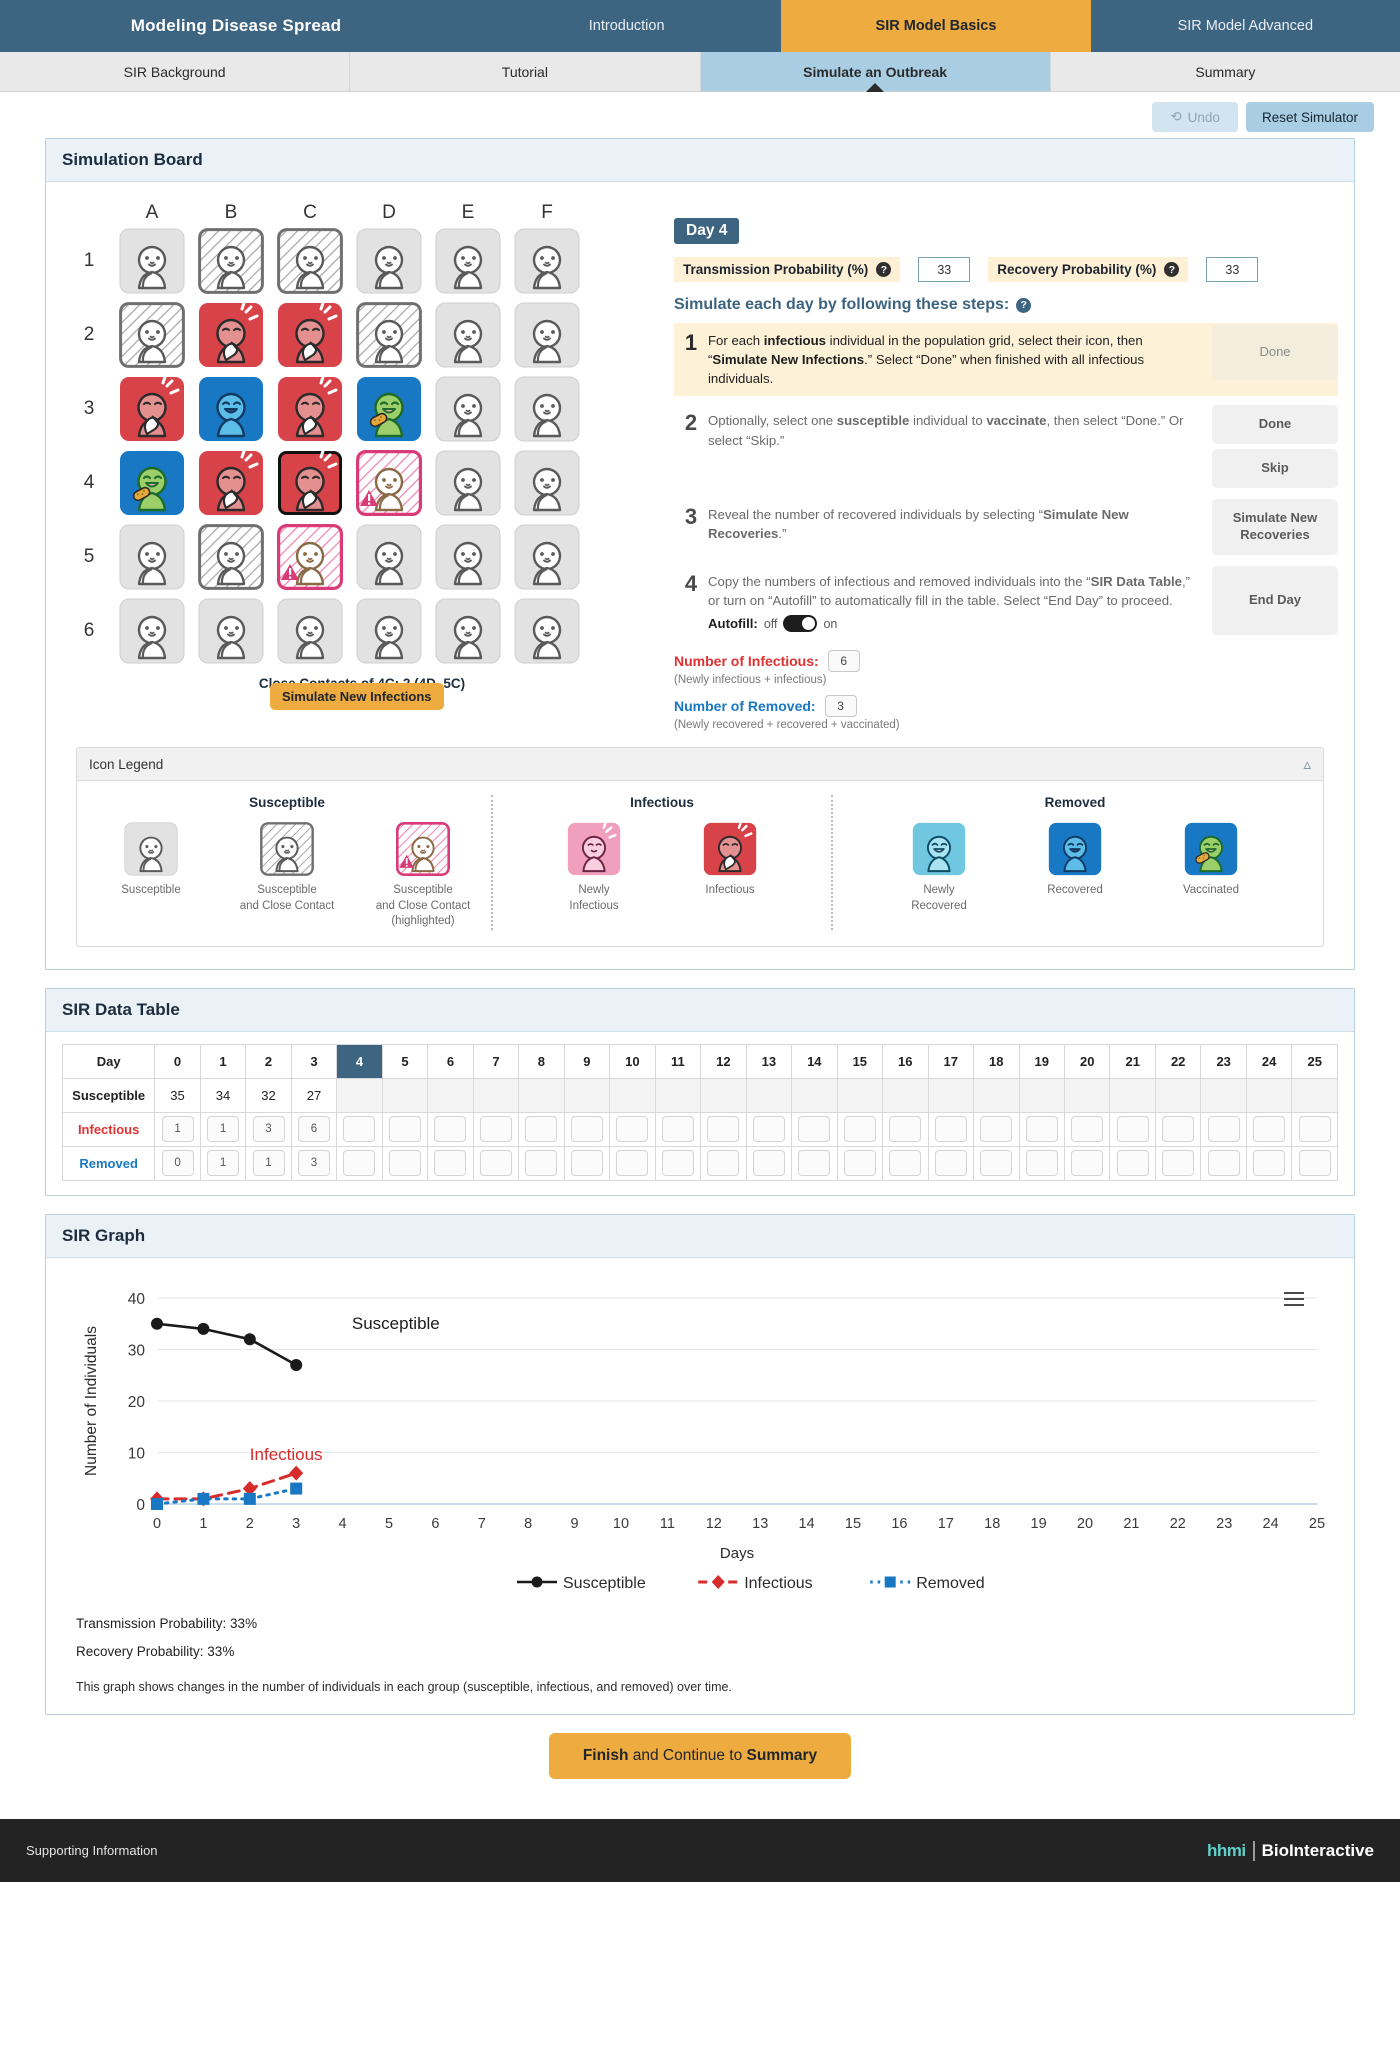 The image size is (1400, 2063). Describe the element at coordinates (496, 1061) in the screenshot. I see `table-day-header-7: 7` at that location.